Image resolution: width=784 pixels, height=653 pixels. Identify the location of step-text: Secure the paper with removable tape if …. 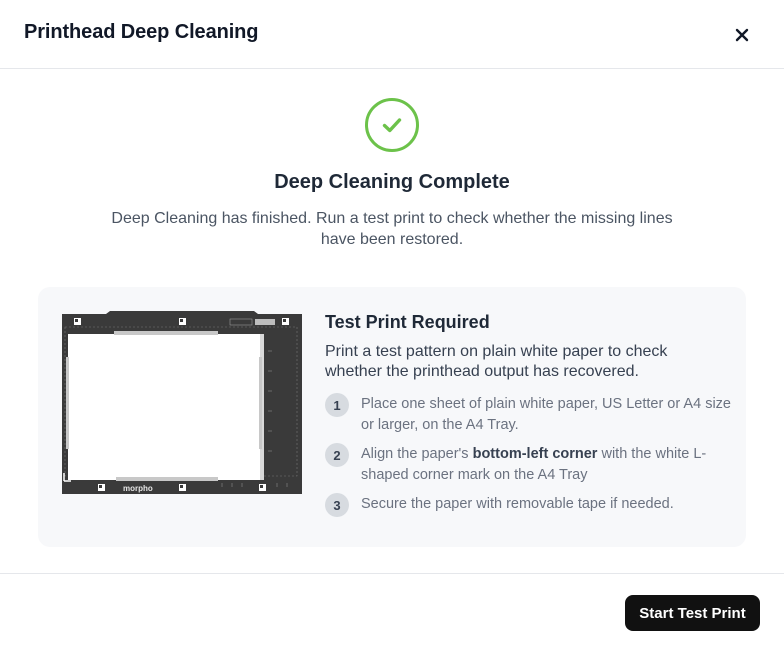
(517, 504).